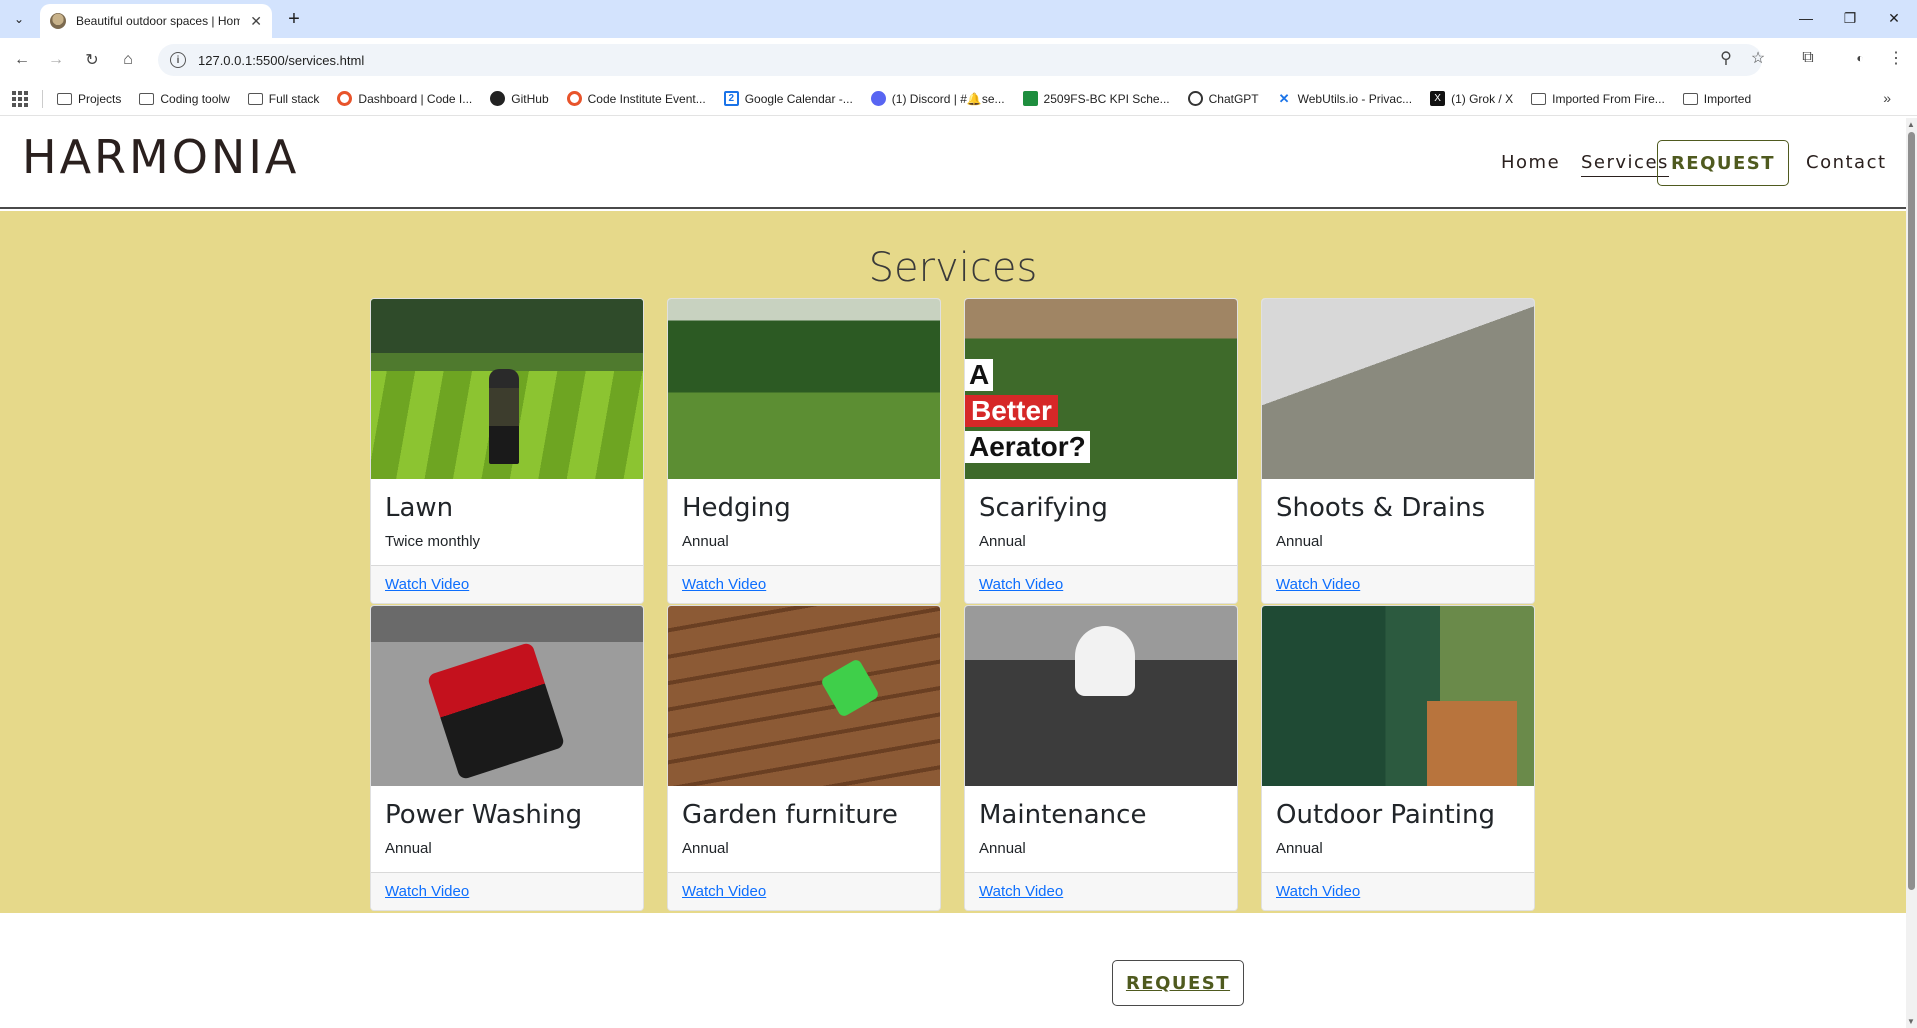  What do you see at coordinates (960, 60) in the screenshot?
I see `address-bar: i 127.0.0.1:5500/services.html` at bounding box center [960, 60].